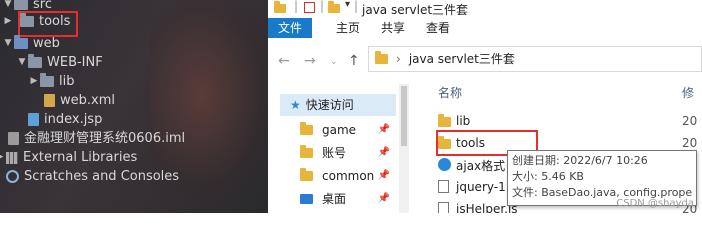 The image size is (702, 240). I want to click on scratches-icon, so click(12, 176).